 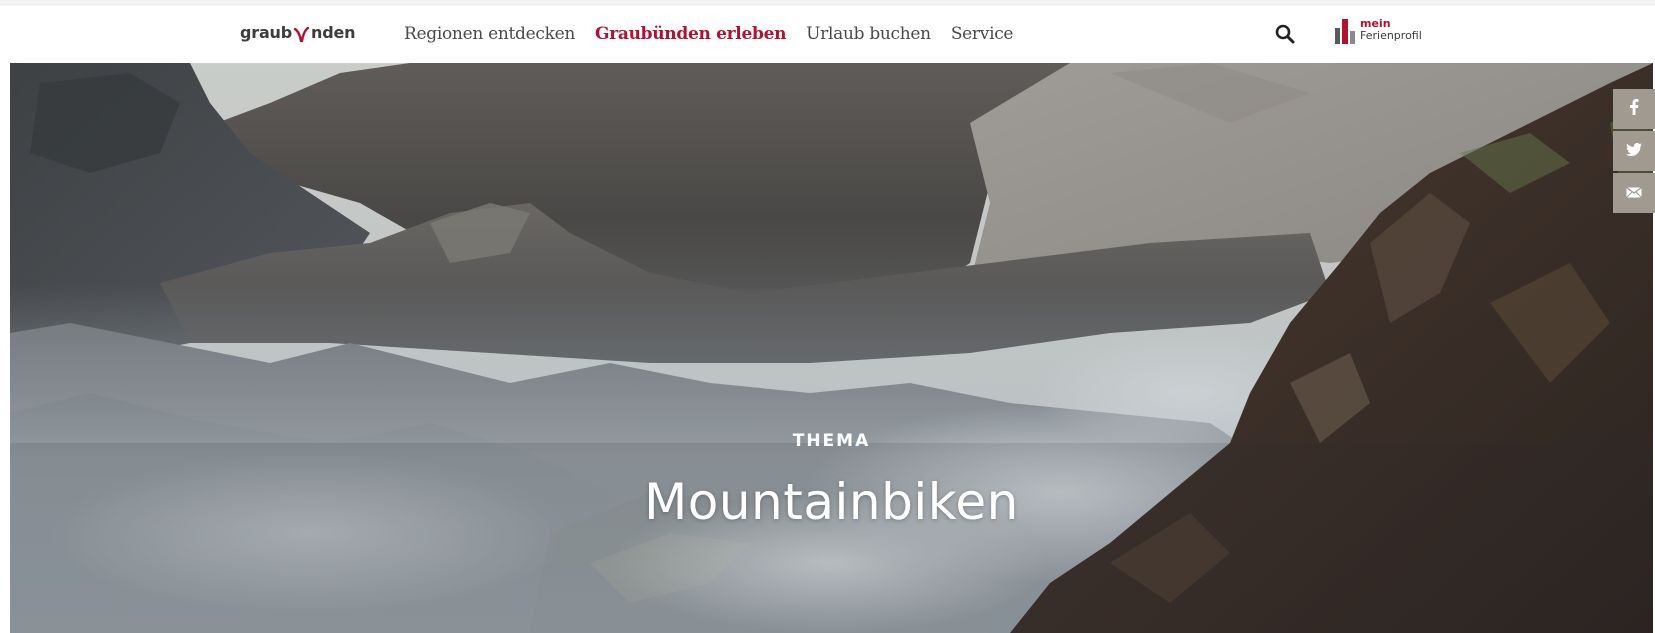 What do you see at coordinates (1345, 30) in the screenshot?
I see `profile-bars-icon` at bounding box center [1345, 30].